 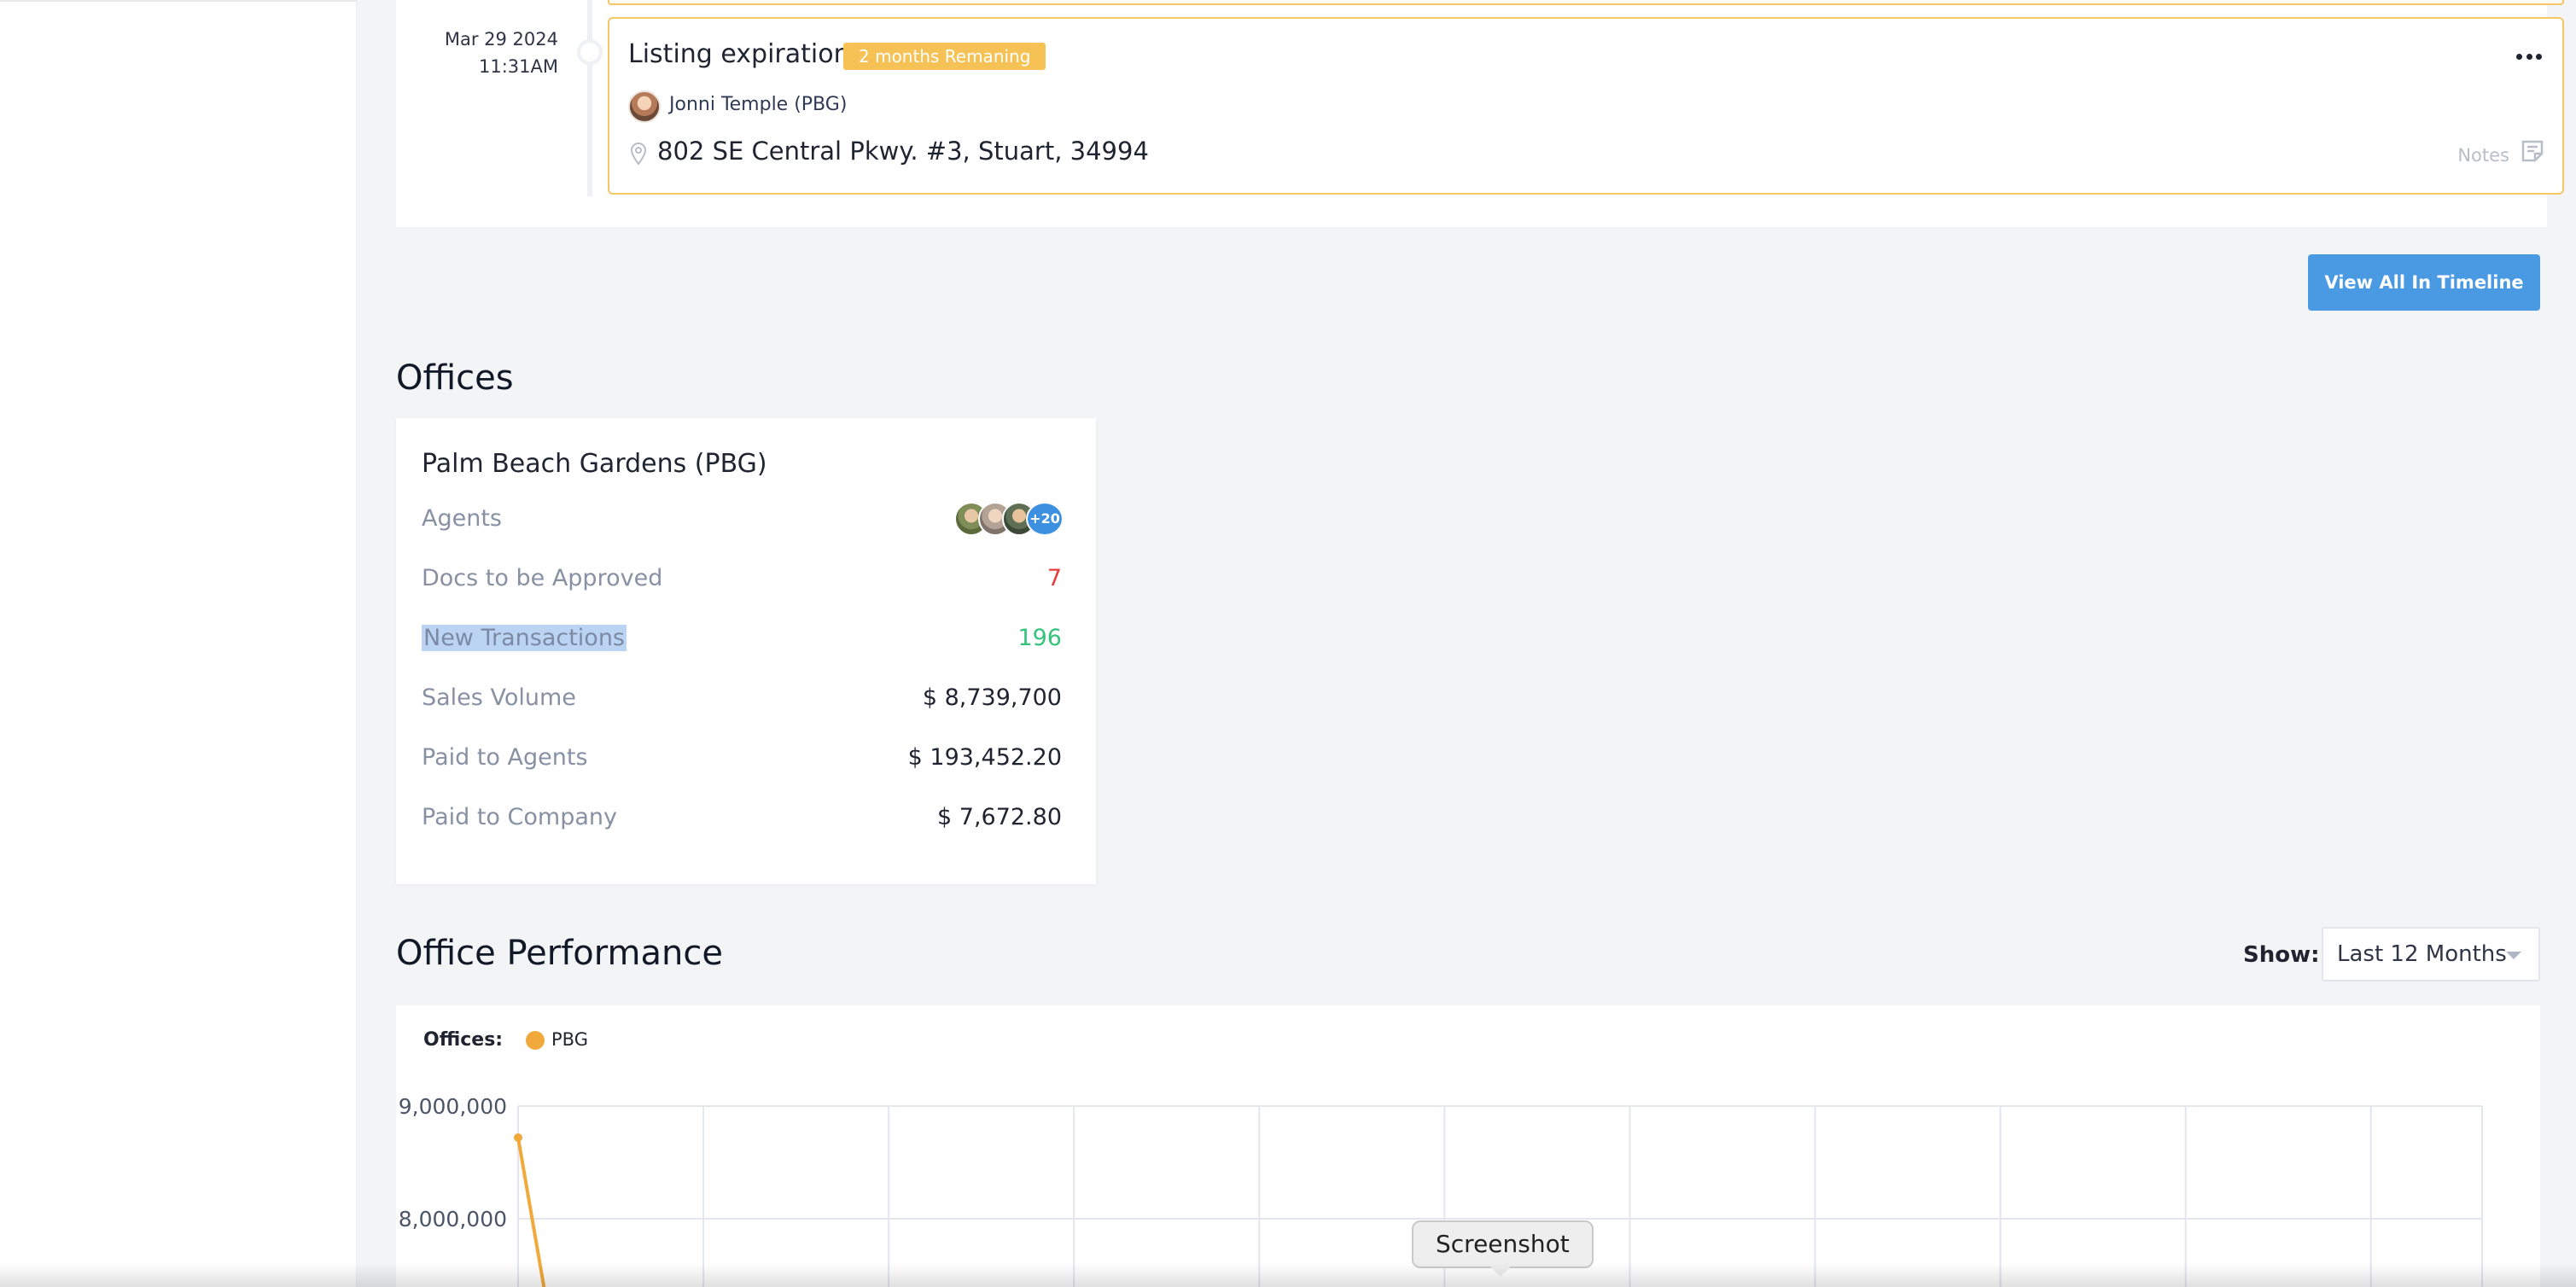 What do you see at coordinates (903, 151) in the screenshot?
I see `event-address: 802 SE Central Pkwy. #3, Stuart, 34994` at bounding box center [903, 151].